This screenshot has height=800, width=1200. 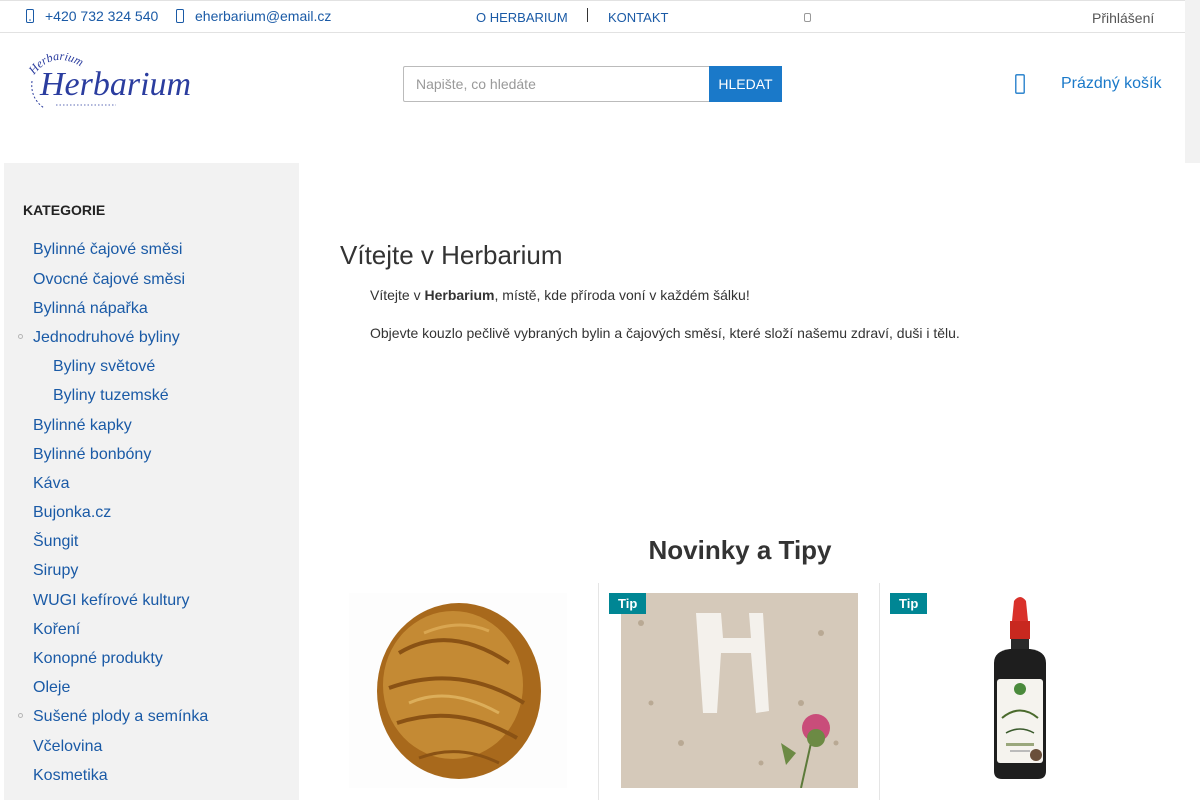 I want to click on cart-icon, so click(x=1022, y=84).